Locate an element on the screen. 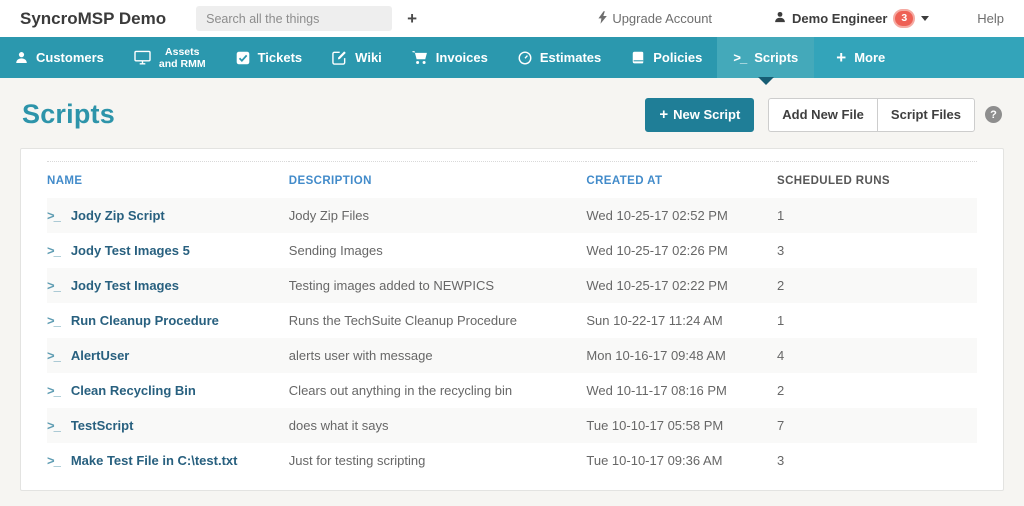 This screenshot has height=506, width=1024. nav-item-more: + More is located at coordinates (860, 57).